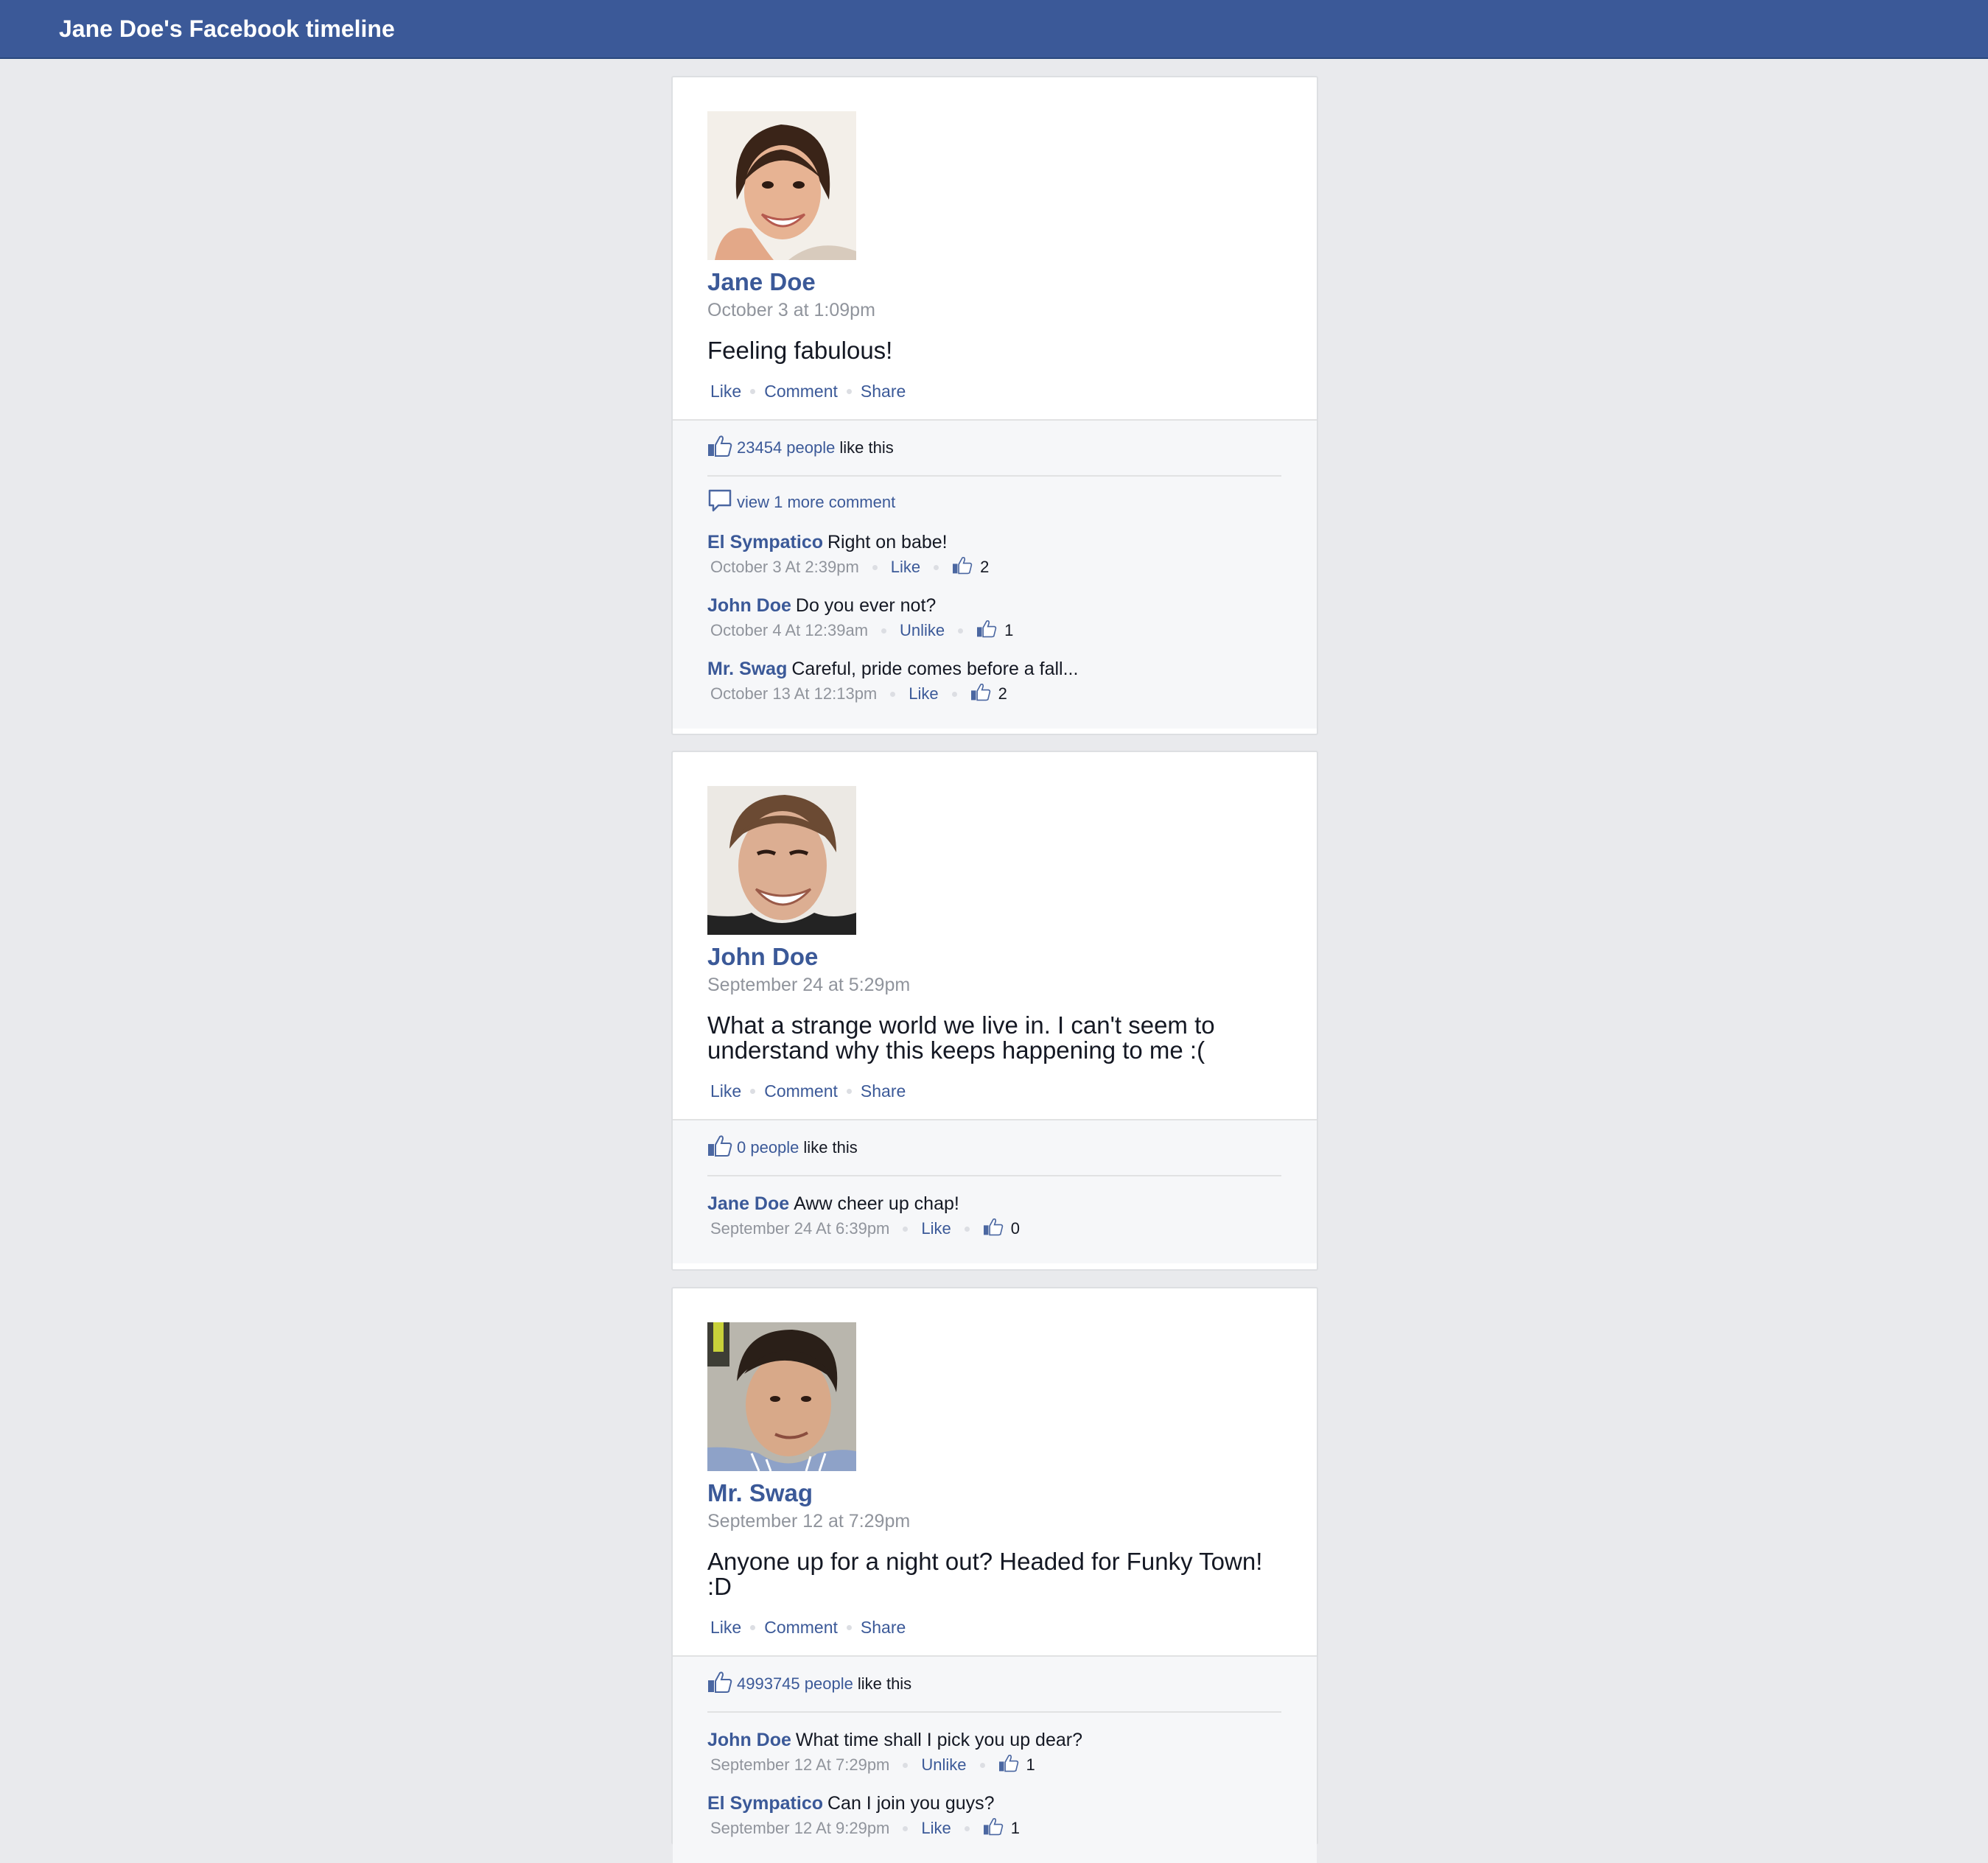 The height and width of the screenshot is (1863, 1988). I want to click on comment-time: October 3 At 2:39pm, so click(784, 567).